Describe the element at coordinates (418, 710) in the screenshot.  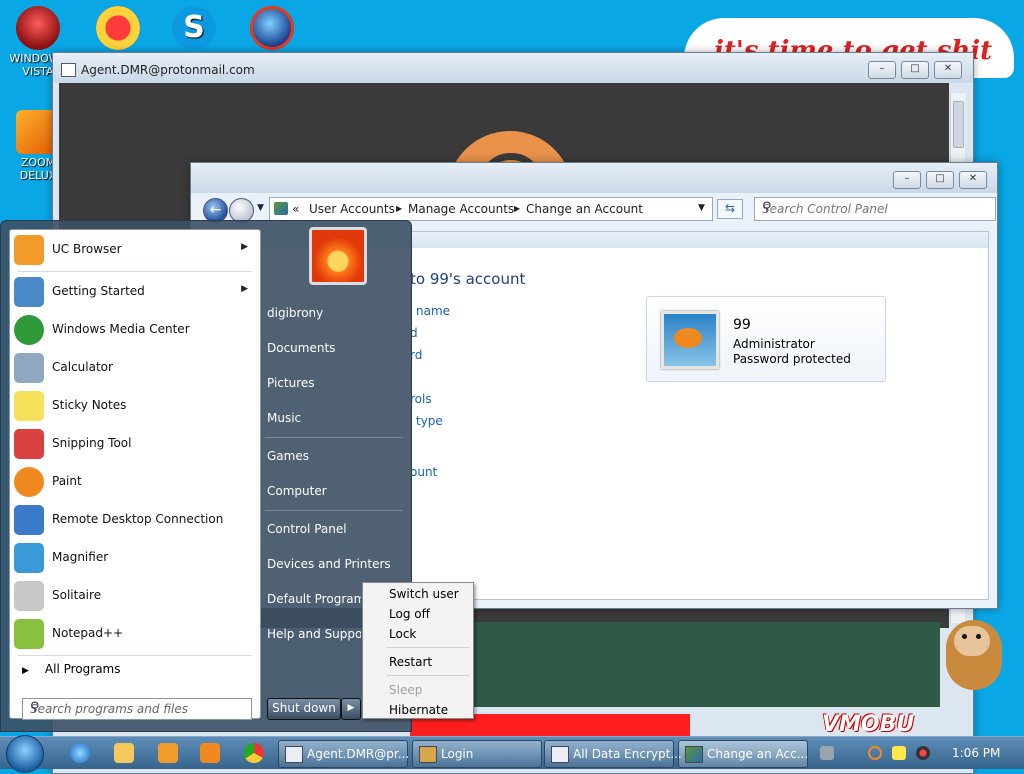
I see `power-item-hibernate: Hibernate` at that location.